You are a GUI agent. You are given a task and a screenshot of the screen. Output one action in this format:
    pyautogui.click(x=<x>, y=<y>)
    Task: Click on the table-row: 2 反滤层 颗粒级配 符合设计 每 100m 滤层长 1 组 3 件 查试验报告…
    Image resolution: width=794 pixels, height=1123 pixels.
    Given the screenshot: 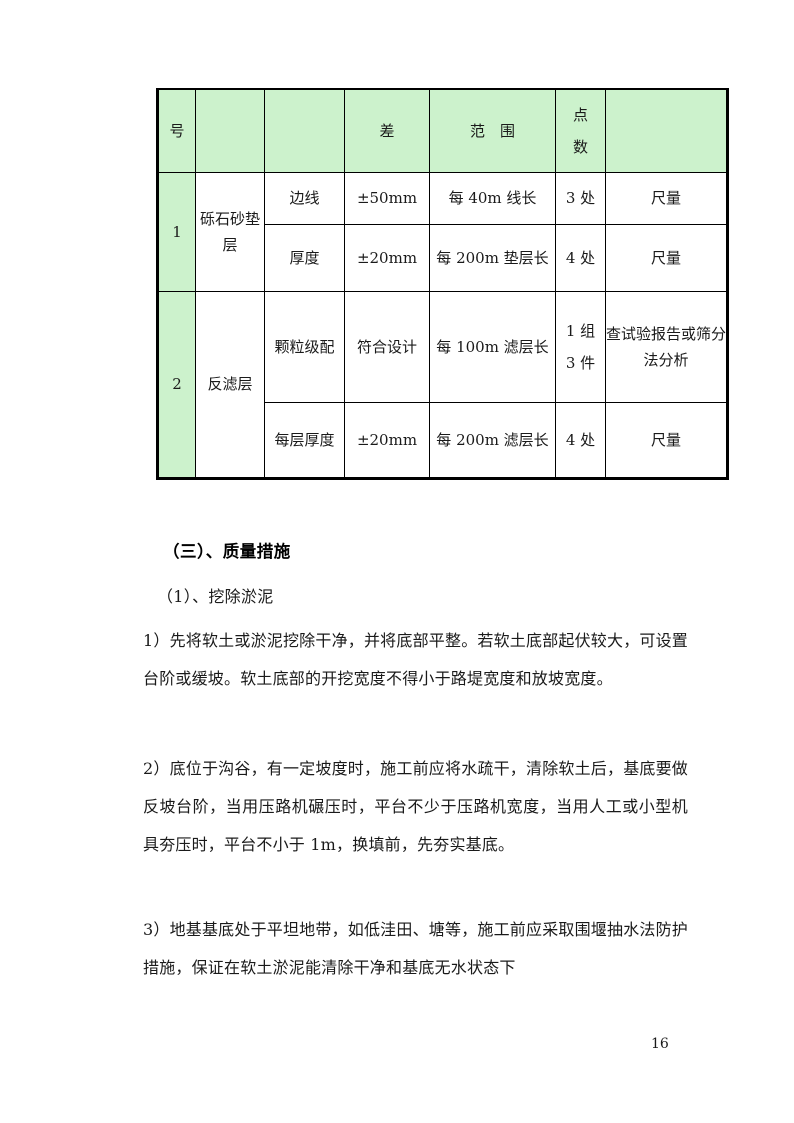 What is the action you would take?
    pyautogui.click(x=442, y=385)
    